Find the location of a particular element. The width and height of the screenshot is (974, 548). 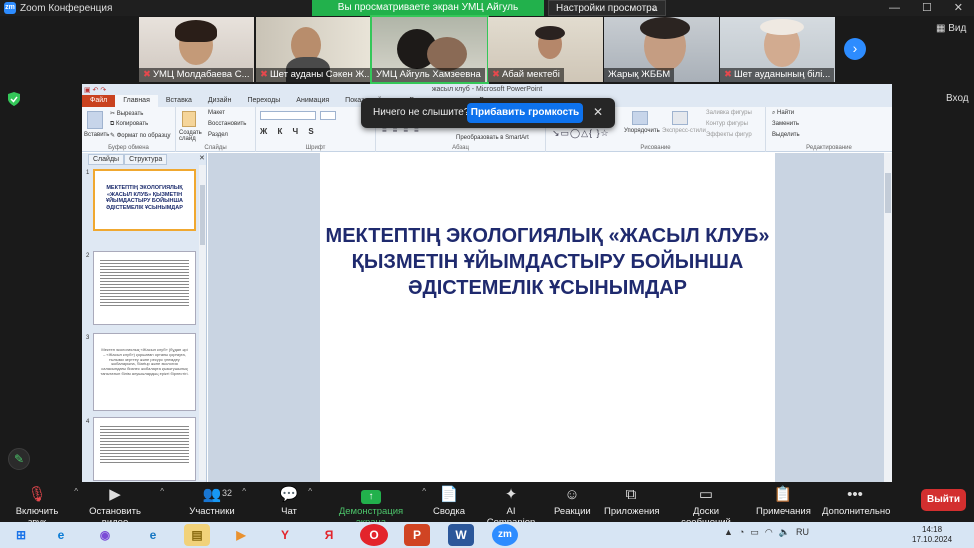

reset-button: Восстановить is located at coordinates (227, 124).